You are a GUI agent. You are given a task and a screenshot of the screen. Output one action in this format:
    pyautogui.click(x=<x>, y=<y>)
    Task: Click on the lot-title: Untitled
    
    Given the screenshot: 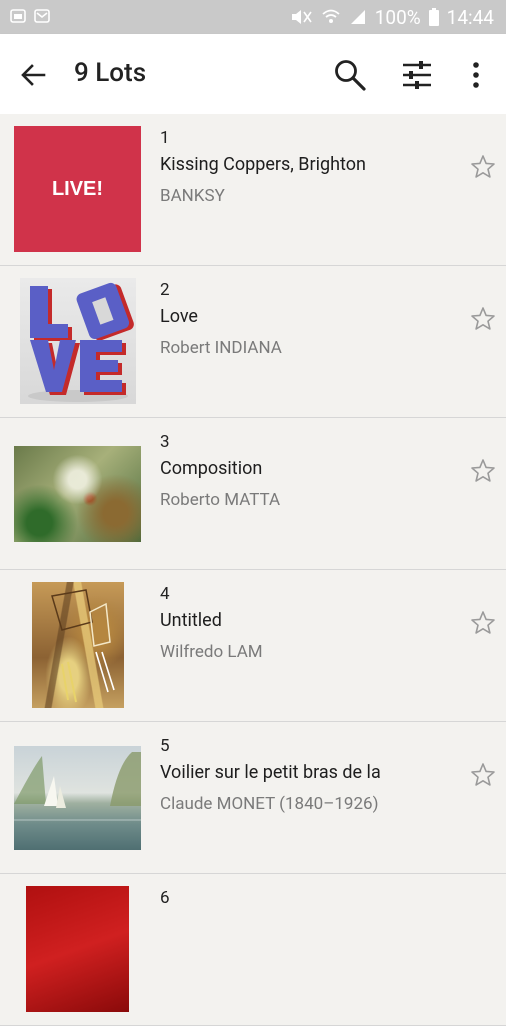 What is the action you would take?
    pyautogui.click(x=191, y=620)
    